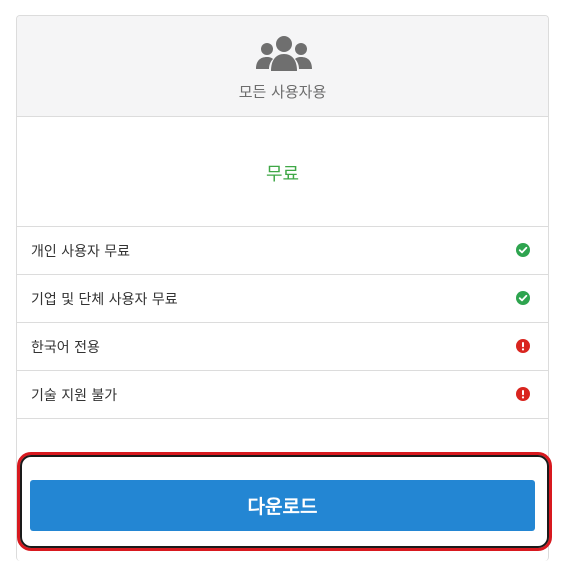  I want to click on plan-price: 무료, so click(282, 174).